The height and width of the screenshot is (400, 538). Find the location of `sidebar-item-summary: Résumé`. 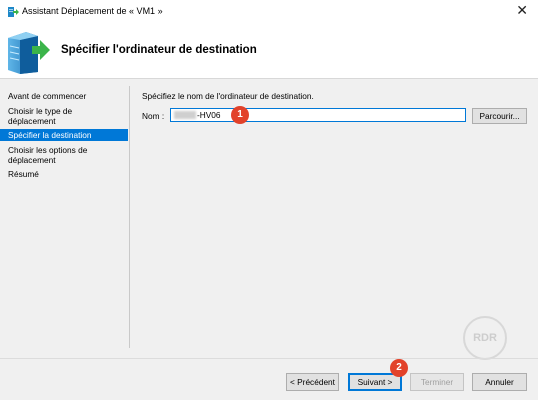

sidebar-item-summary: Résumé is located at coordinates (64, 174).